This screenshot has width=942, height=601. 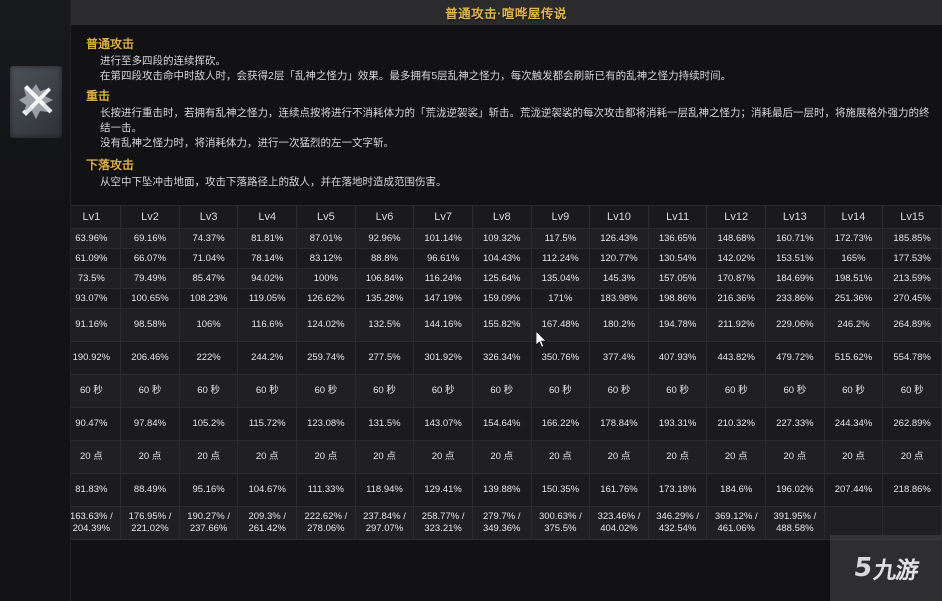 I want to click on stat-cell: 130.54%, so click(x=677, y=258).